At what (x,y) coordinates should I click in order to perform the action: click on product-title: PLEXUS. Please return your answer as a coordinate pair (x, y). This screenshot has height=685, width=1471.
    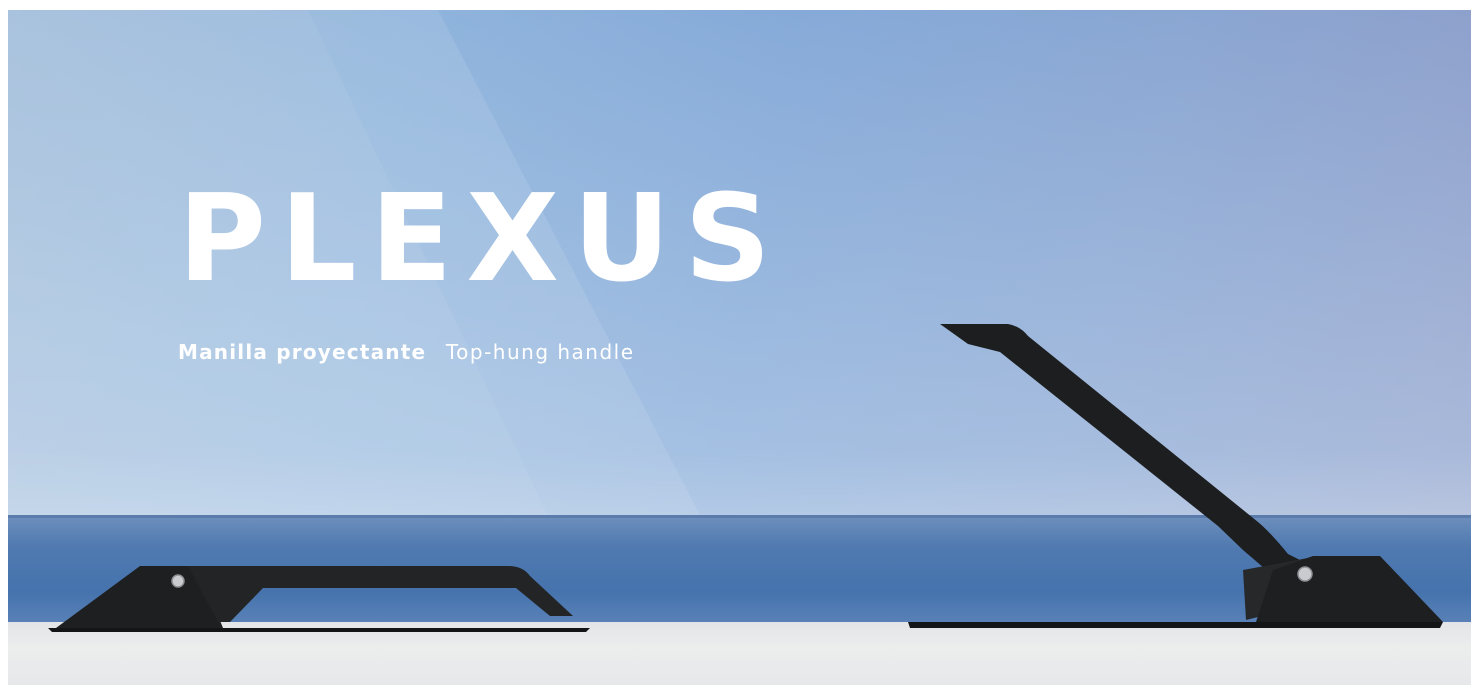
    Looking at the image, I should click on (481, 239).